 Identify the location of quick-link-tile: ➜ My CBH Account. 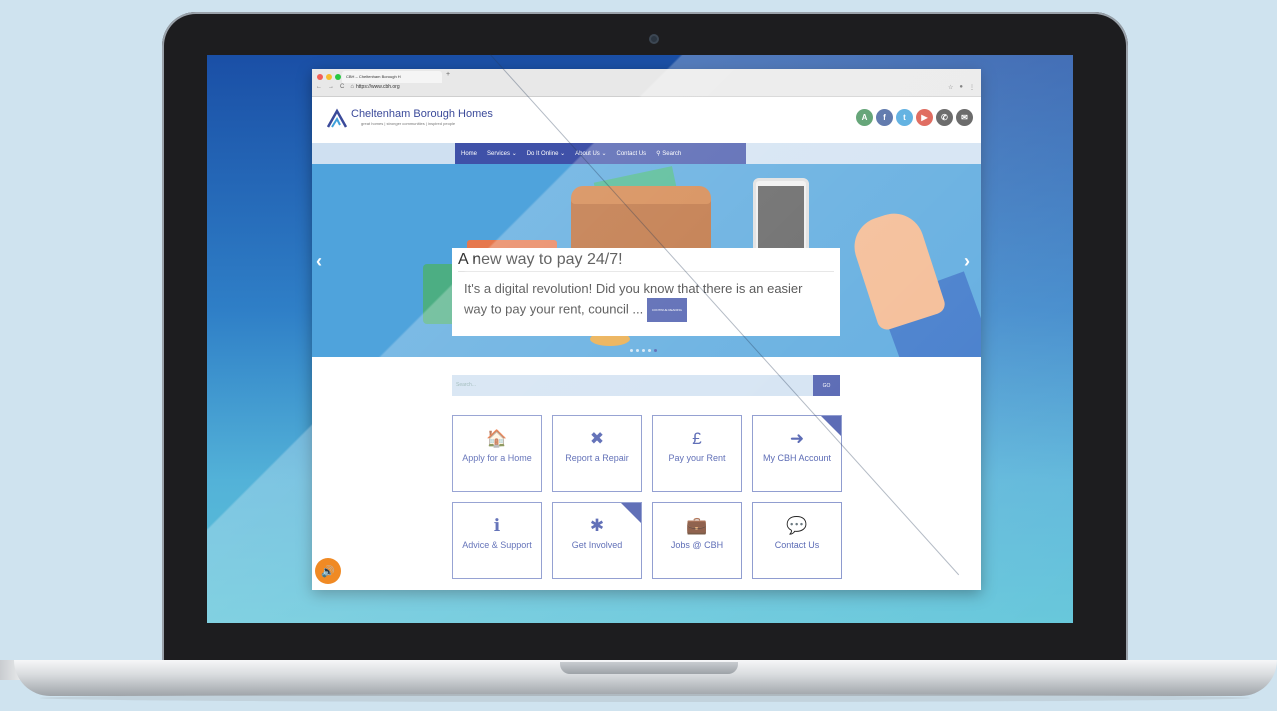
(797, 453).